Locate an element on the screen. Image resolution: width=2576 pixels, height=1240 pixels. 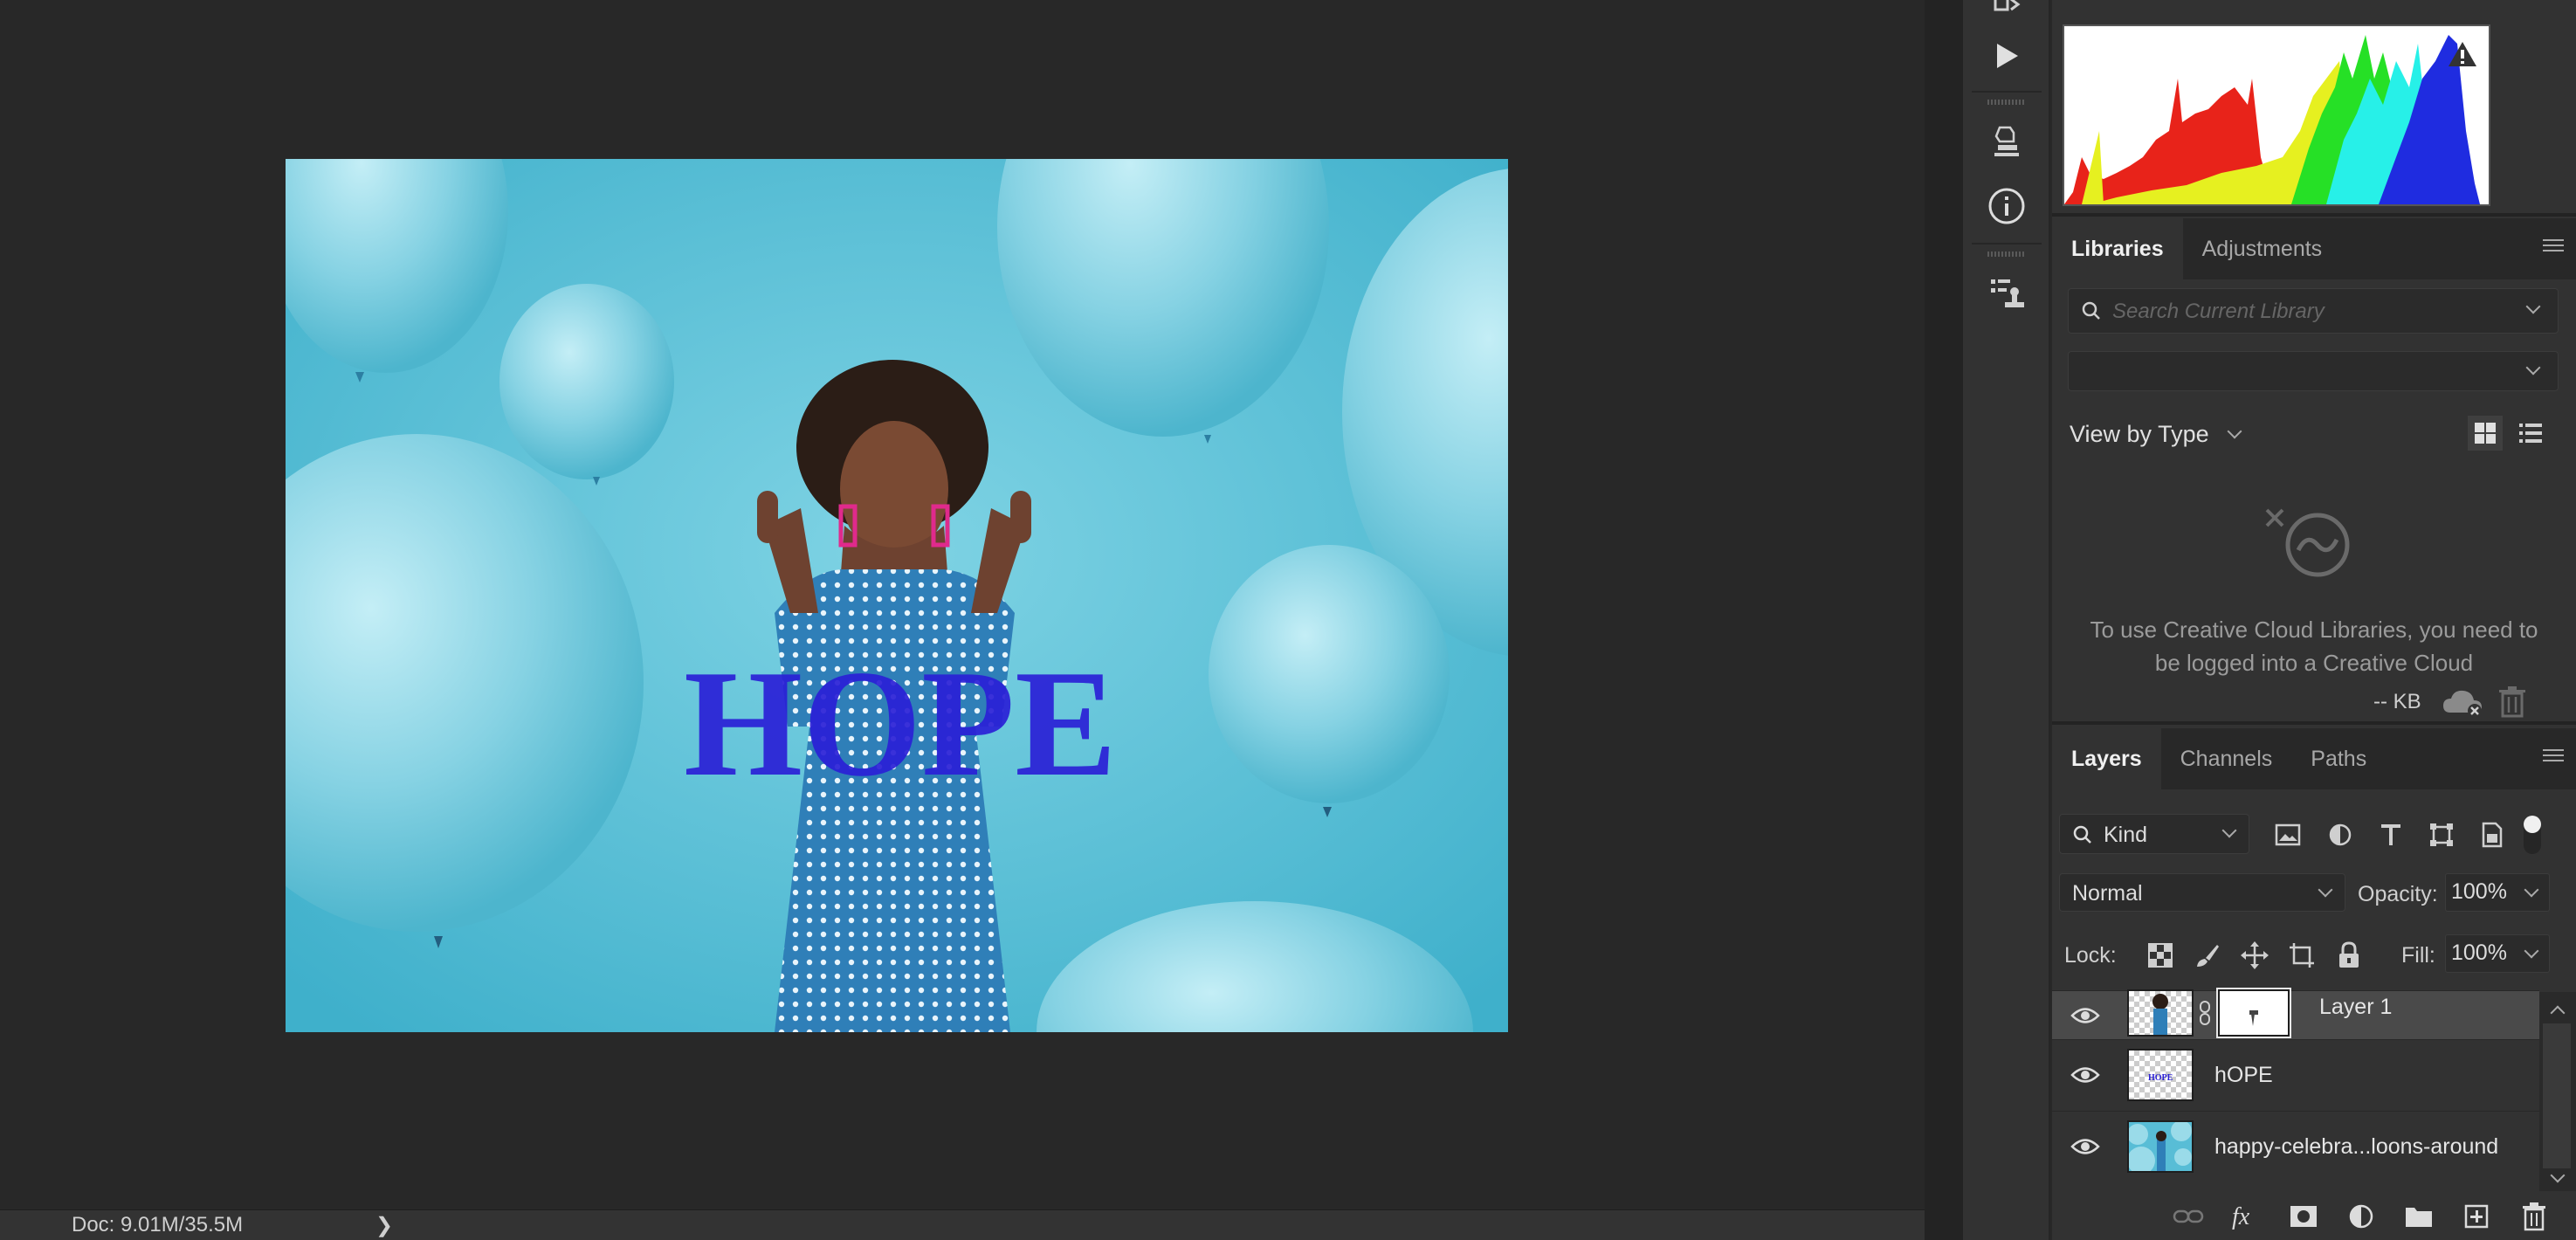
fill-value: 100% is located at coordinates (2479, 952).